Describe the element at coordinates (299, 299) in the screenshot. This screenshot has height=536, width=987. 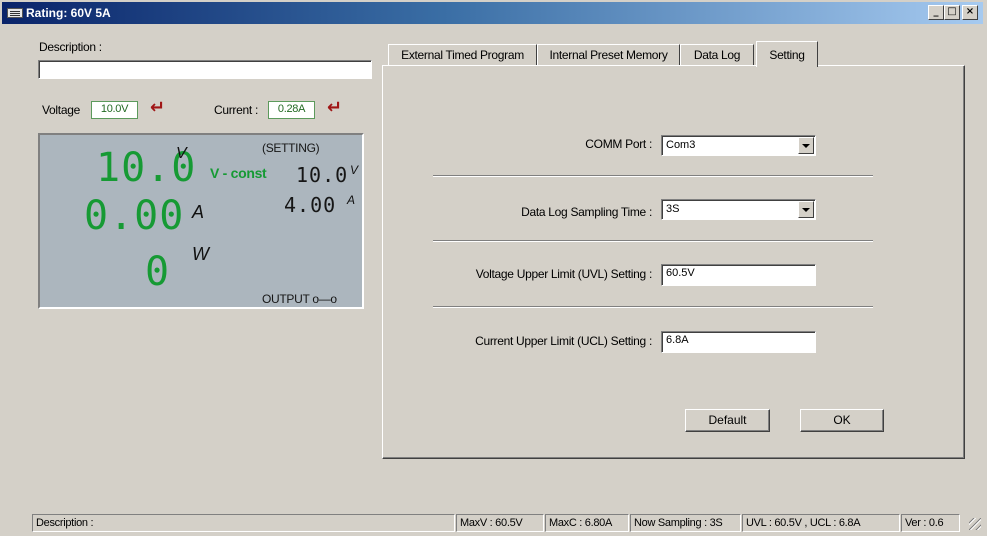
I see `output-status-label: OUTPUT o—o` at that location.